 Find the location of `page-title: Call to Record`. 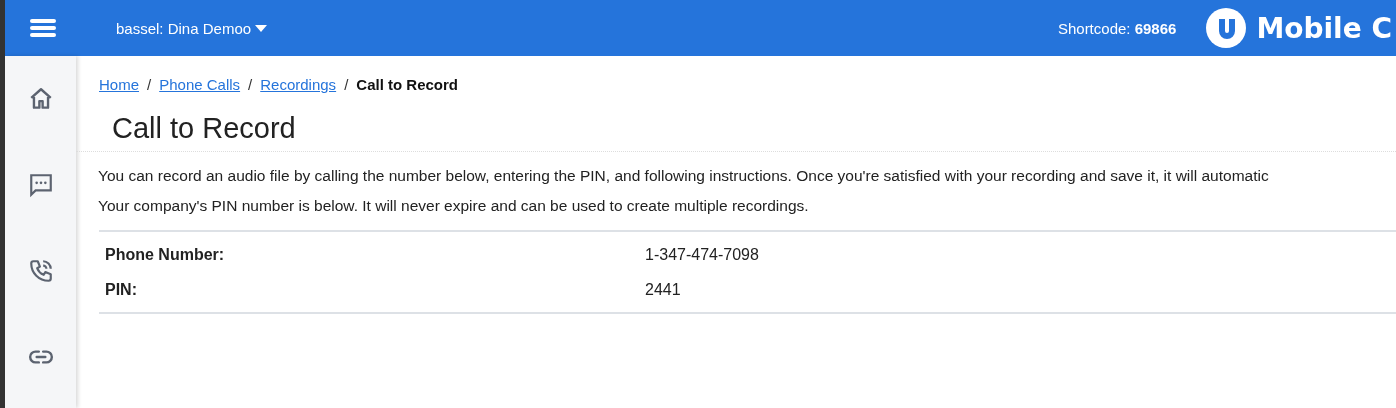

page-title: Call to Record is located at coordinates (204, 128).